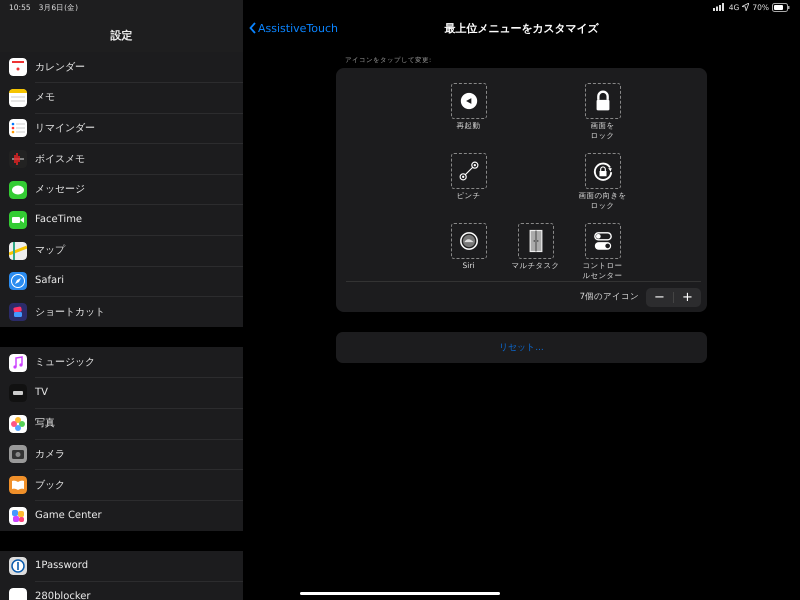 This screenshot has width=800, height=600. I want to click on page-title: 最上位メニューをカスタマイズ, so click(521, 28).